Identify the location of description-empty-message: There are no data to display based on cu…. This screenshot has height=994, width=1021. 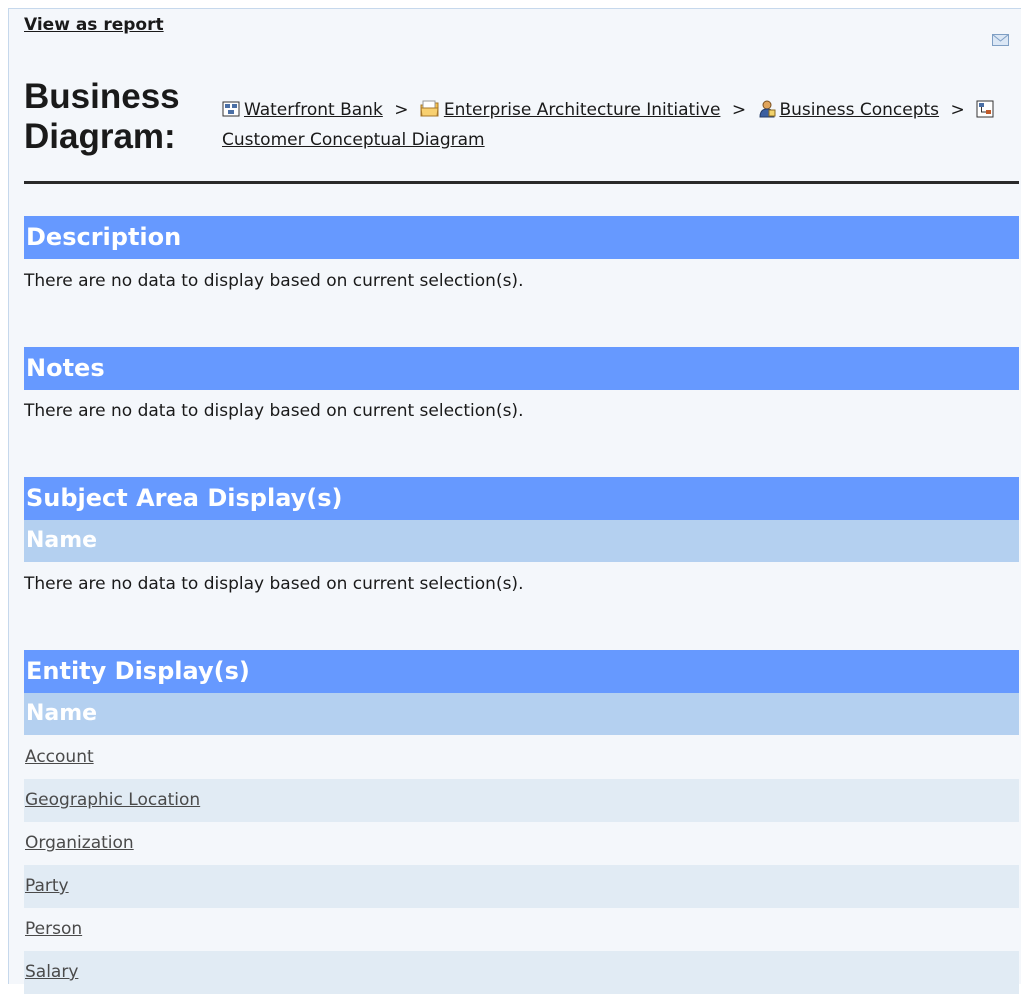
(274, 281).